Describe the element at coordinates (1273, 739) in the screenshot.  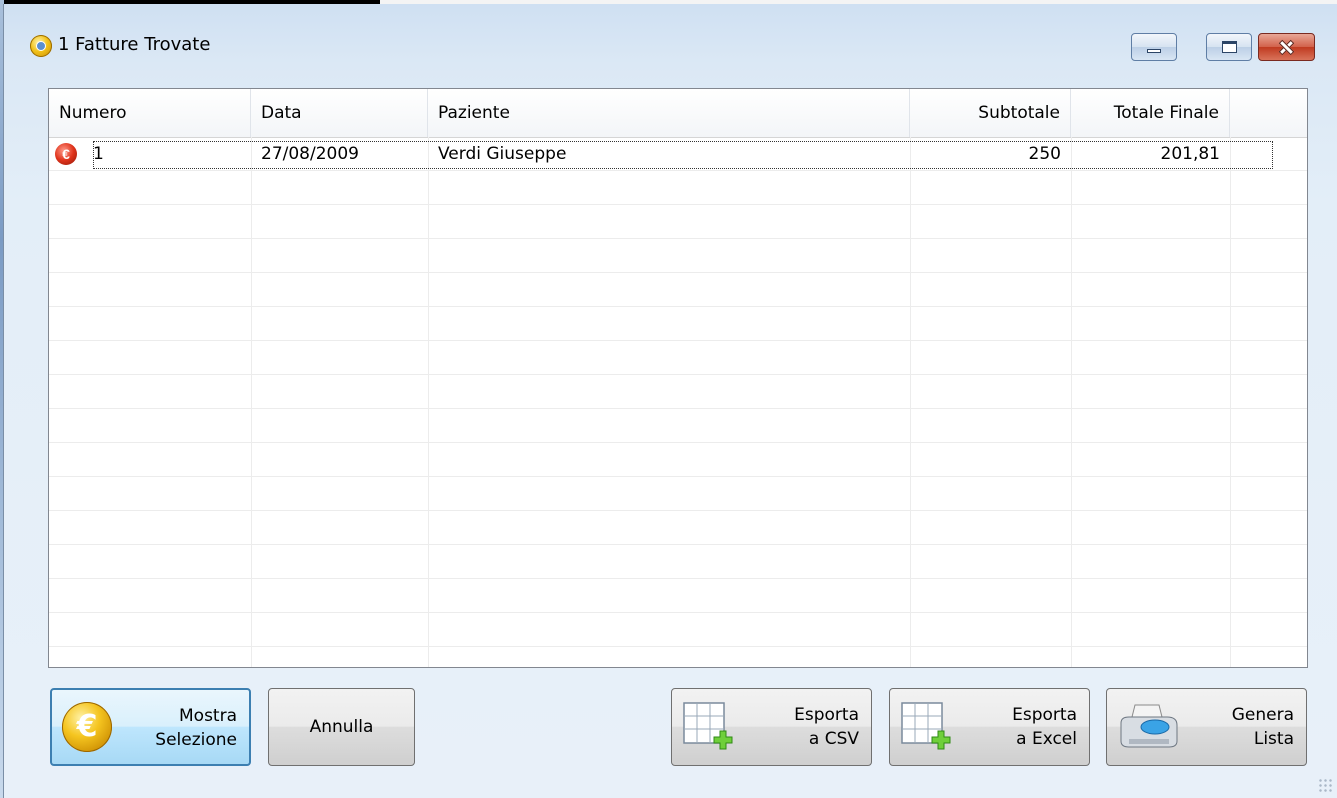
I see `label-line: Lista` at that location.